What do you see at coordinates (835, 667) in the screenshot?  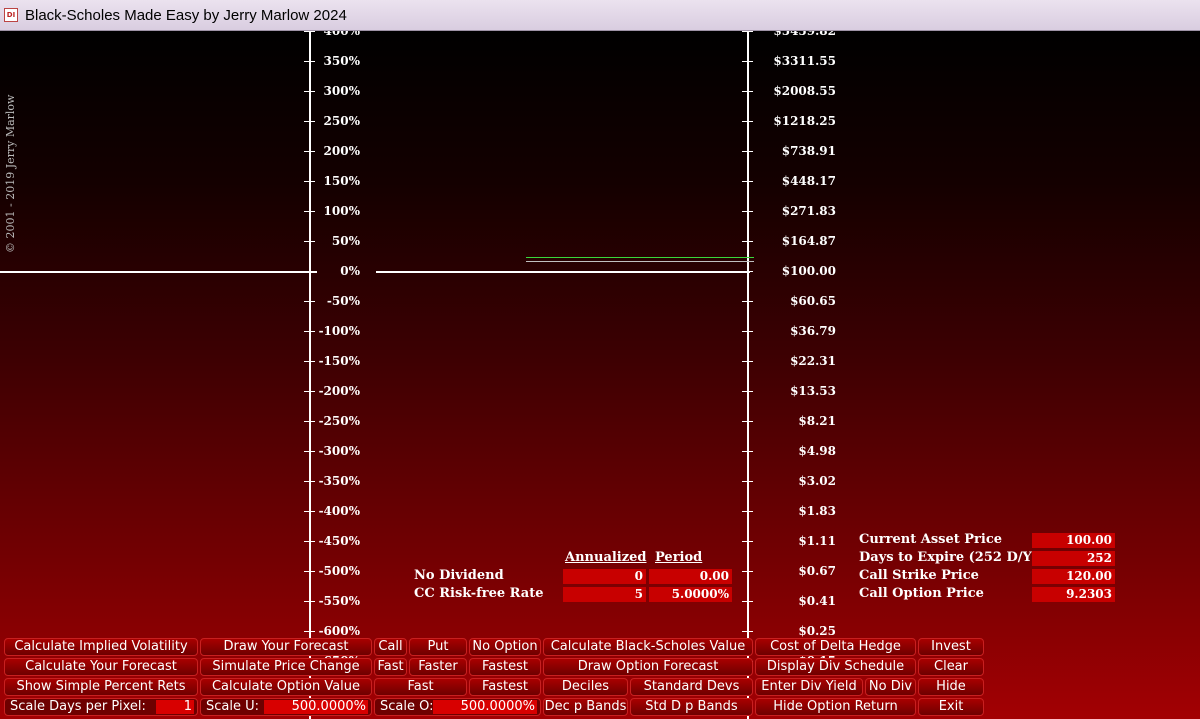 I see `display-div-schedule-button: Display Div Schedule` at bounding box center [835, 667].